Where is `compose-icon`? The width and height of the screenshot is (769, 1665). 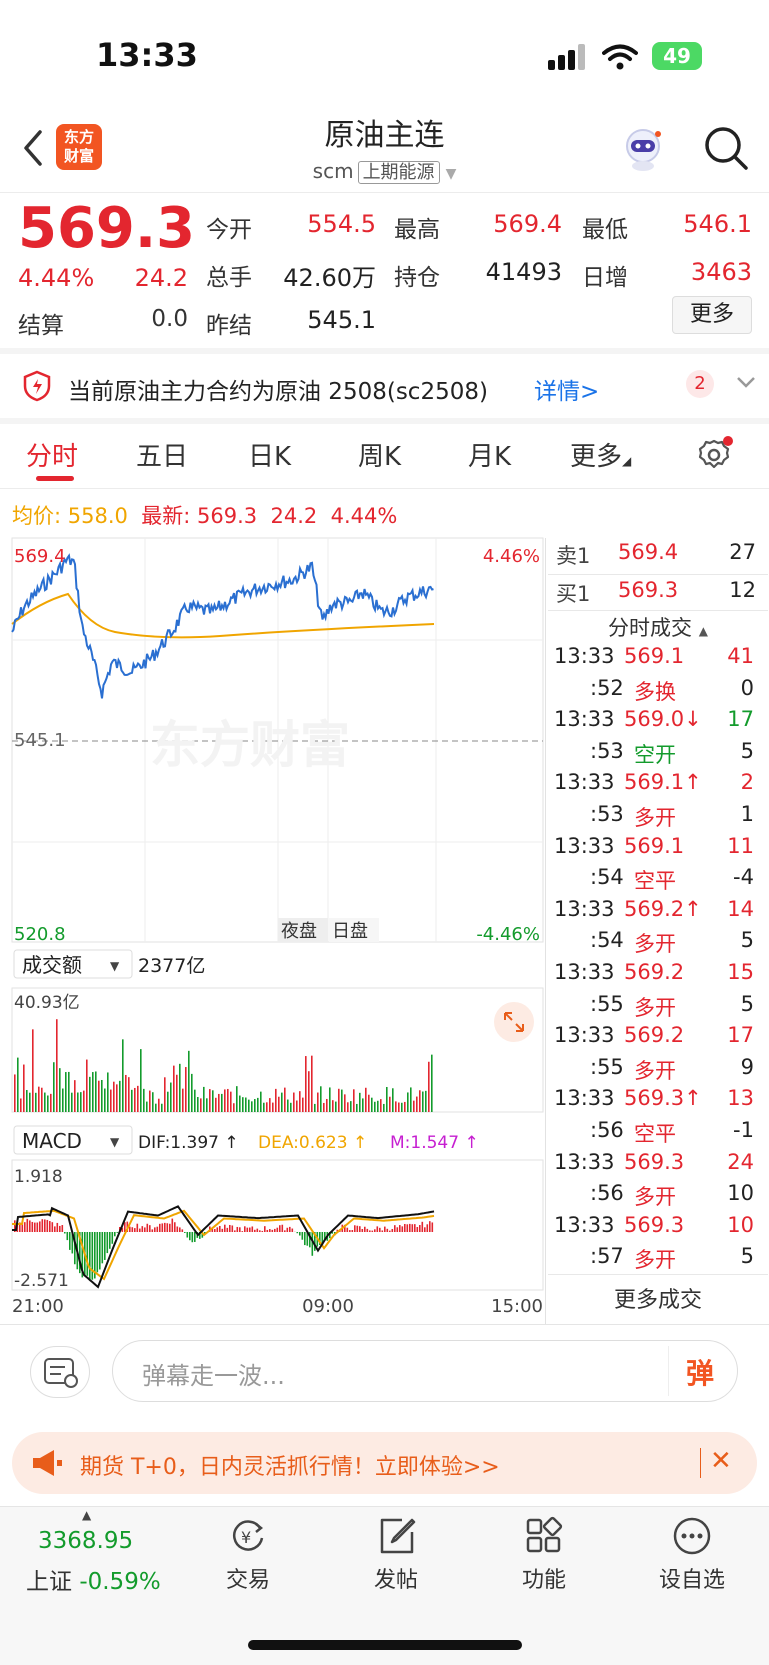 compose-icon is located at coordinates (398, 1536).